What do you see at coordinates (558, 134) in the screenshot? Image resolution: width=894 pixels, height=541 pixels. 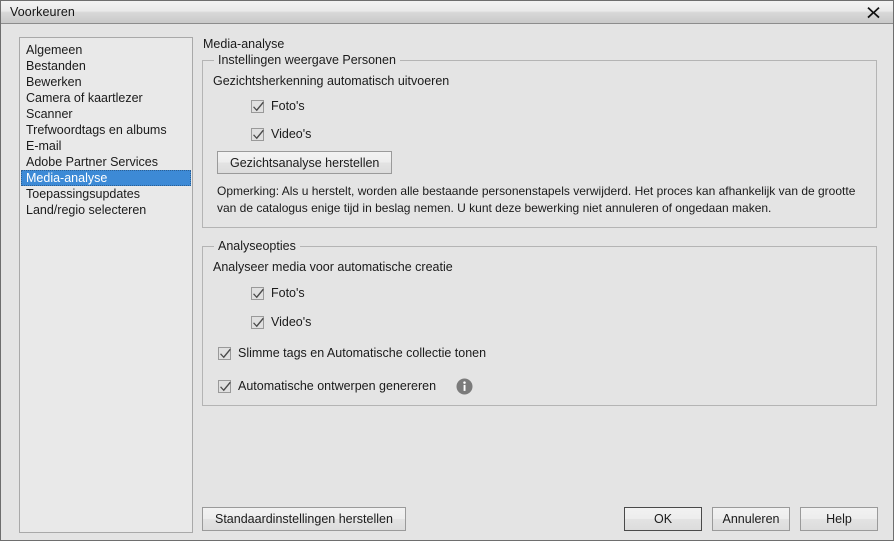 I see `checkbox-row-face-videos: Video's` at bounding box center [558, 134].